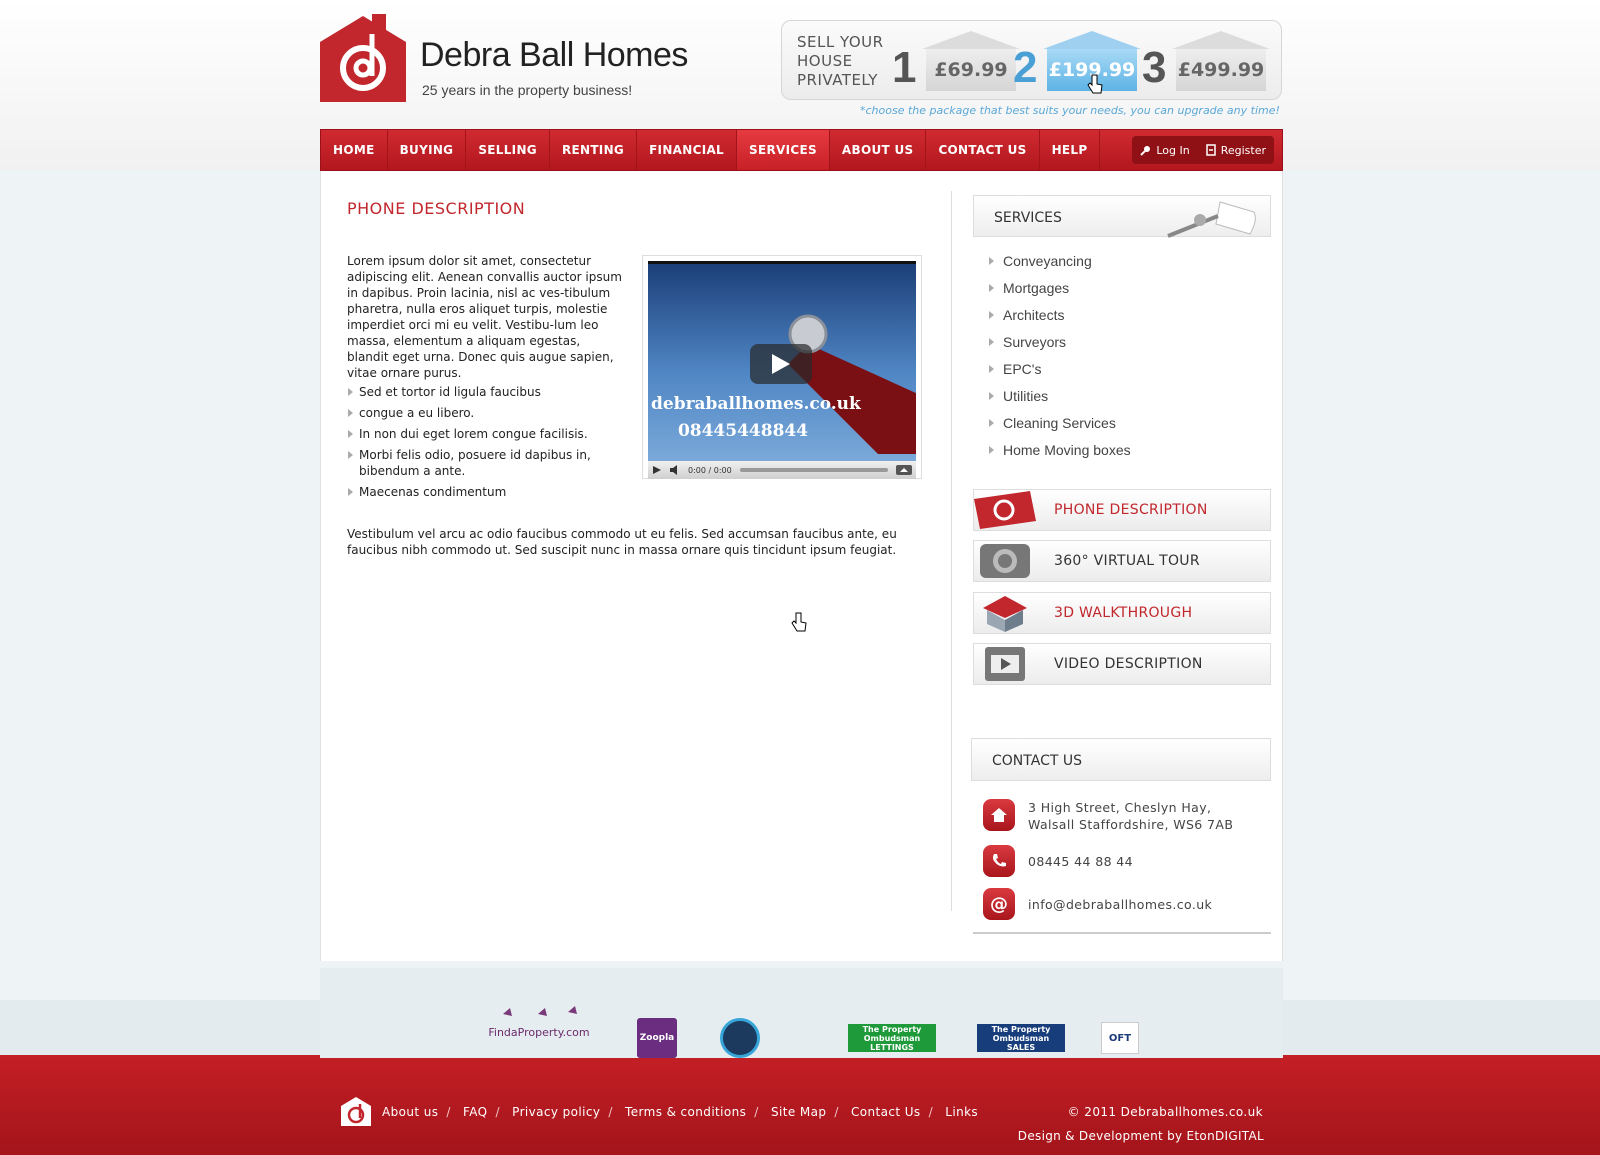 This screenshot has height=1155, width=1600. Describe the element at coordinates (904, 470) in the screenshot. I see `fullscreen-icon` at that location.